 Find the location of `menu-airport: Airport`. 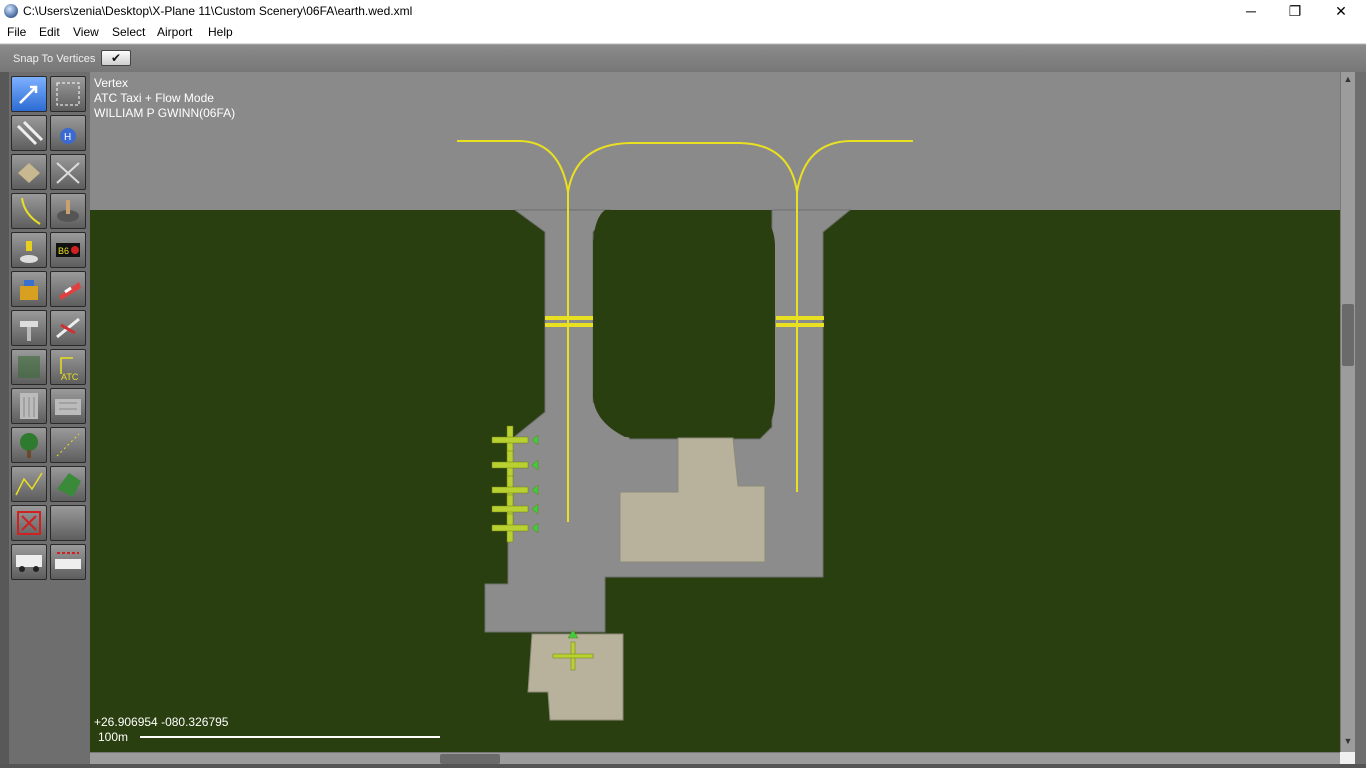

menu-airport: Airport is located at coordinates (174, 32).